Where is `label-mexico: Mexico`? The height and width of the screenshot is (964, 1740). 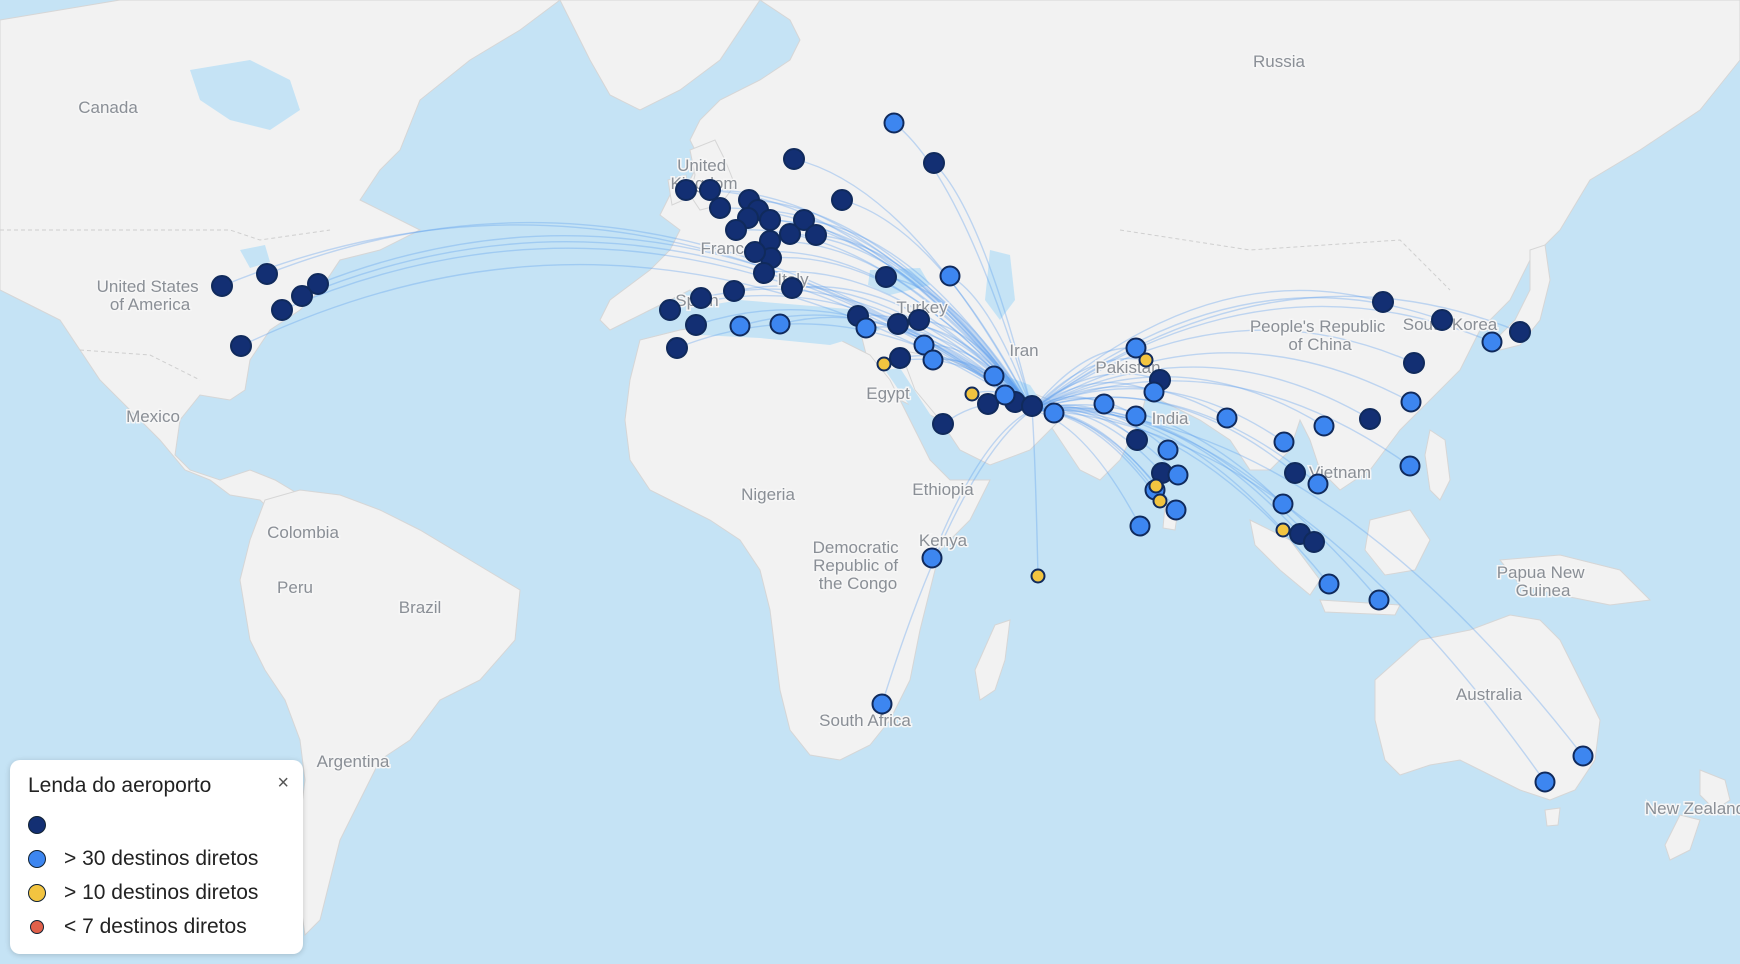 label-mexico: Mexico is located at coordinates (153, 416).